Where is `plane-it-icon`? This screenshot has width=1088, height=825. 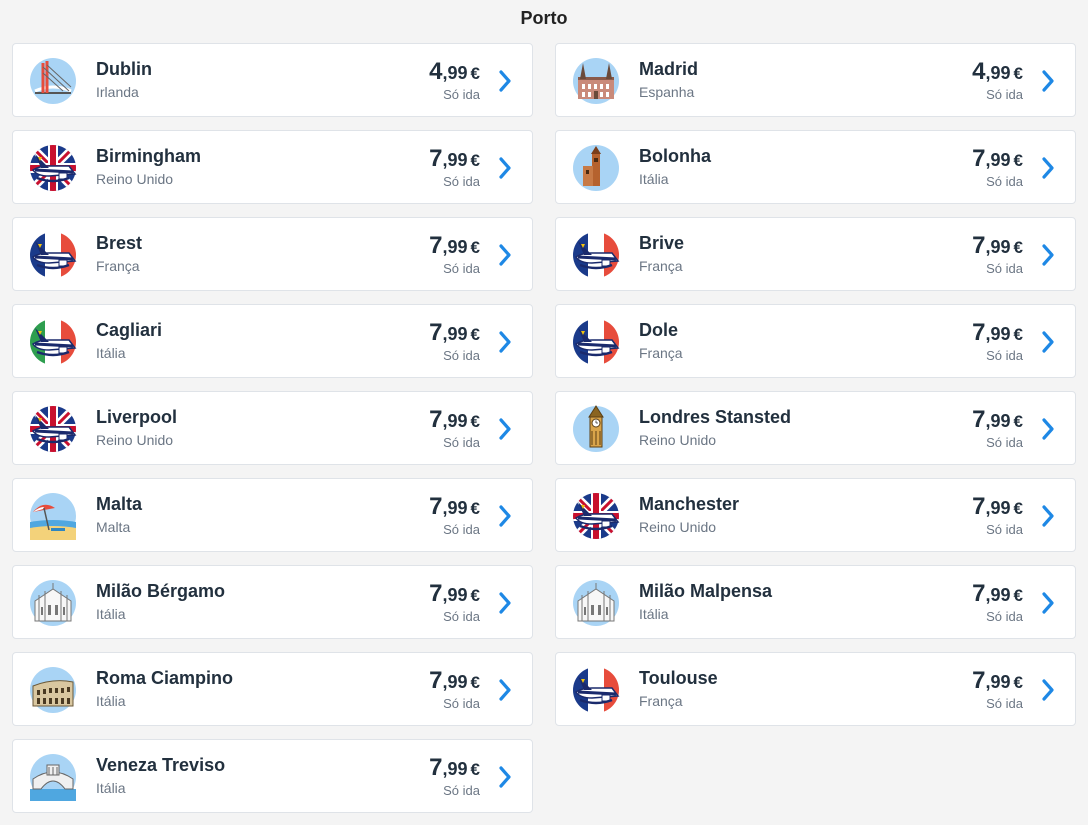
plane-it-icon is located at coordinates (53, 342).